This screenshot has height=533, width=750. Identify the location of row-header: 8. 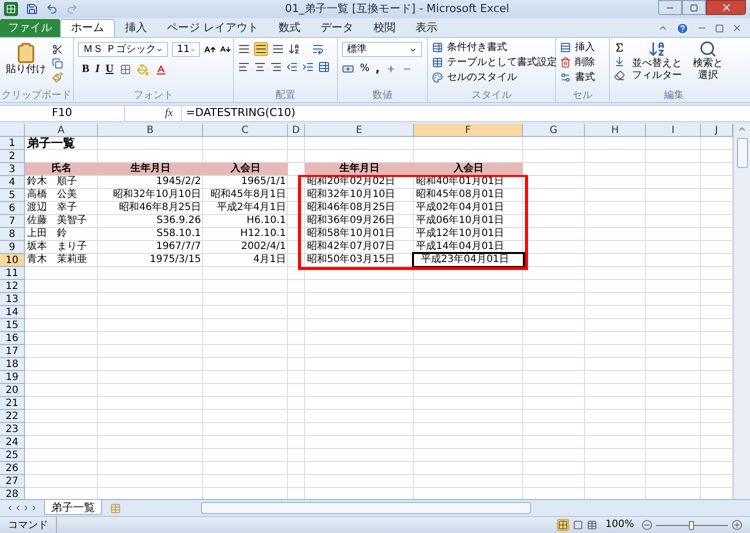
(12, 234).